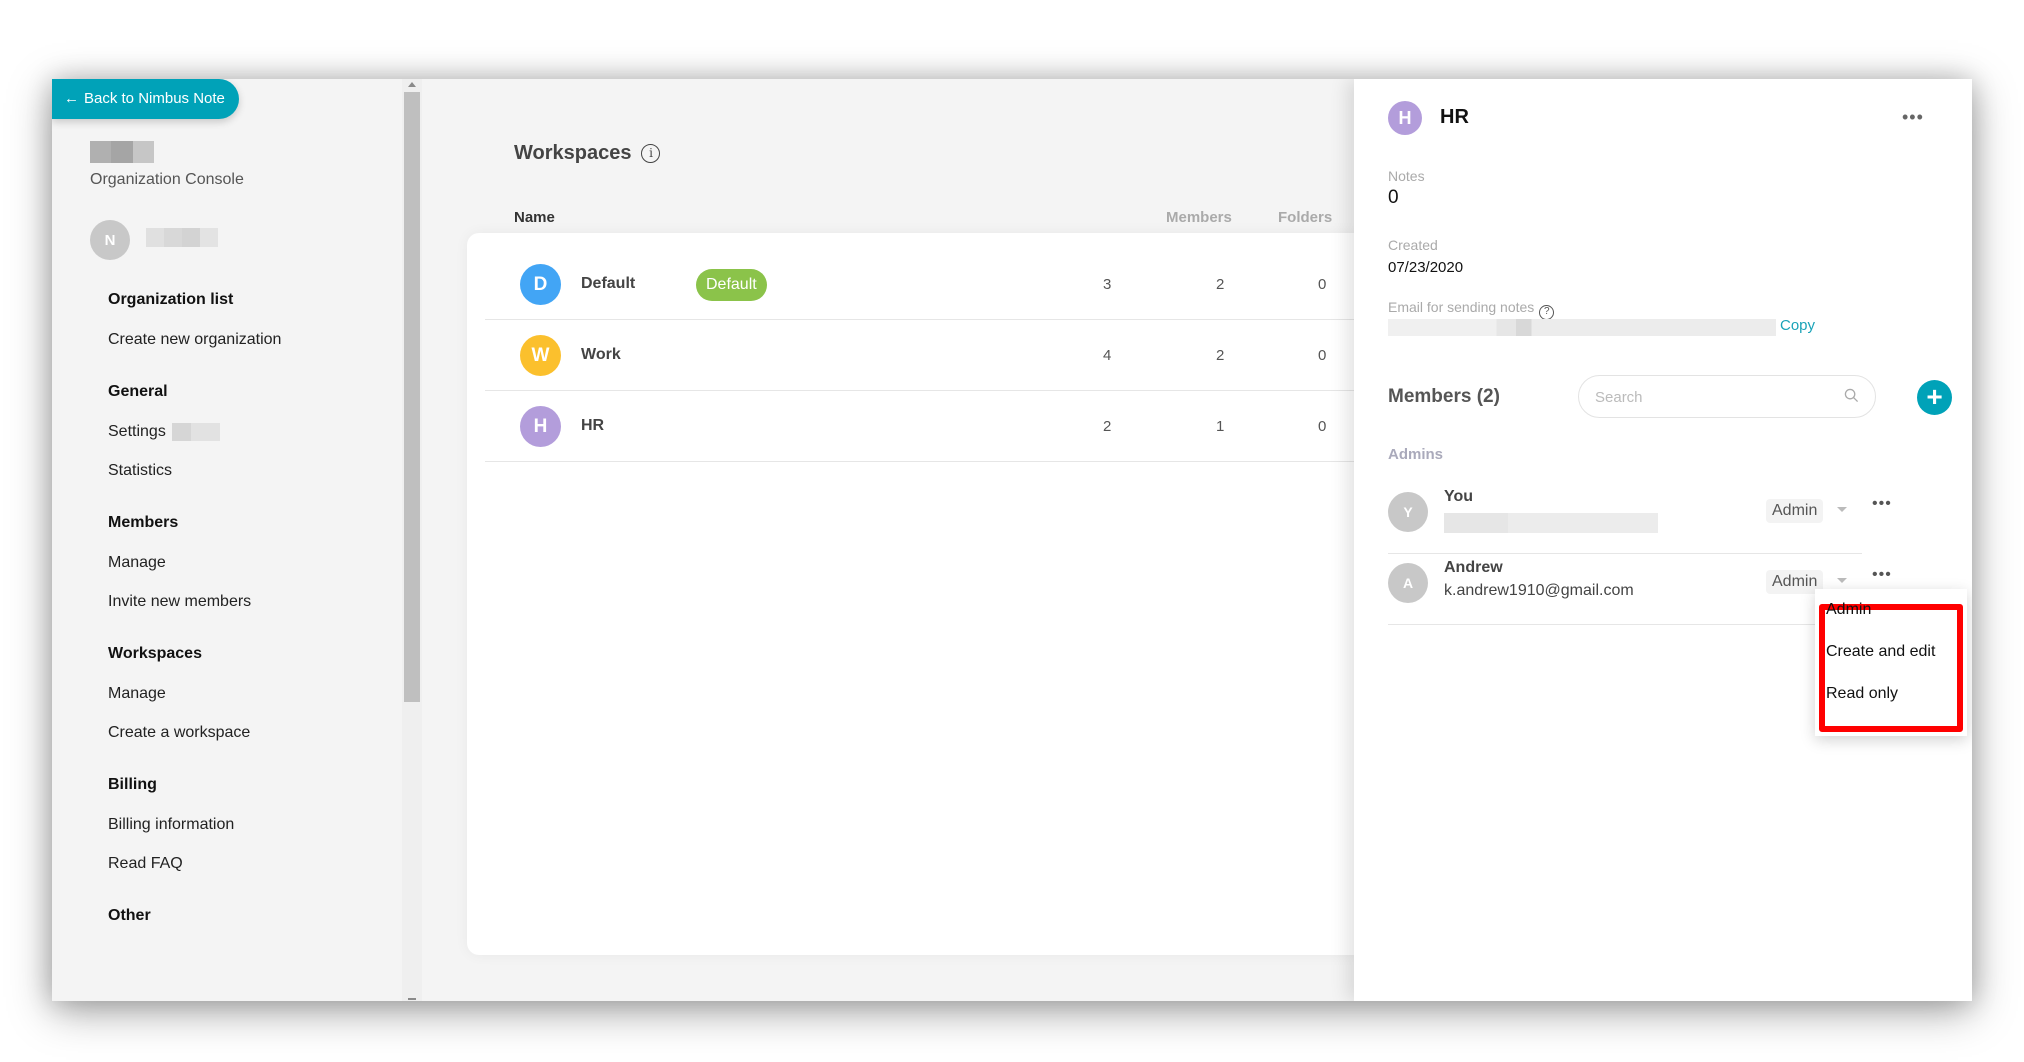 This screenshot has width=2024, height=1062. What do you see at coordinates (540, 355) in the screenshot?
I see `workspace-avatar: W` at bounding box center [540, 355].